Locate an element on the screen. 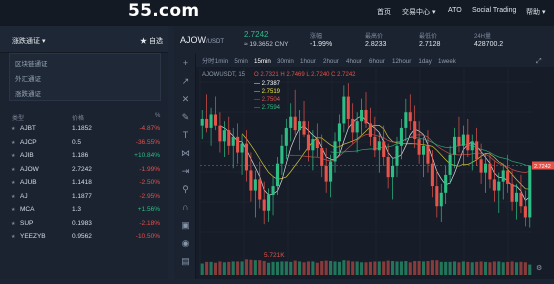 This screenshot has height=284, width=554. market-row: ★ YEEZYB 0.9562 -10.50% is located at coordinates (84, 239).